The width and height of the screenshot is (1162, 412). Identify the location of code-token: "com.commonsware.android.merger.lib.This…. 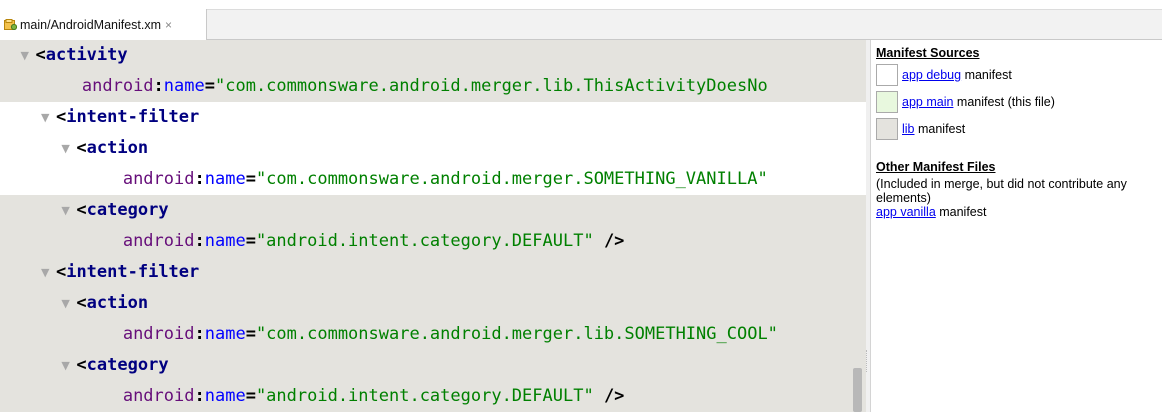
(491, 86).